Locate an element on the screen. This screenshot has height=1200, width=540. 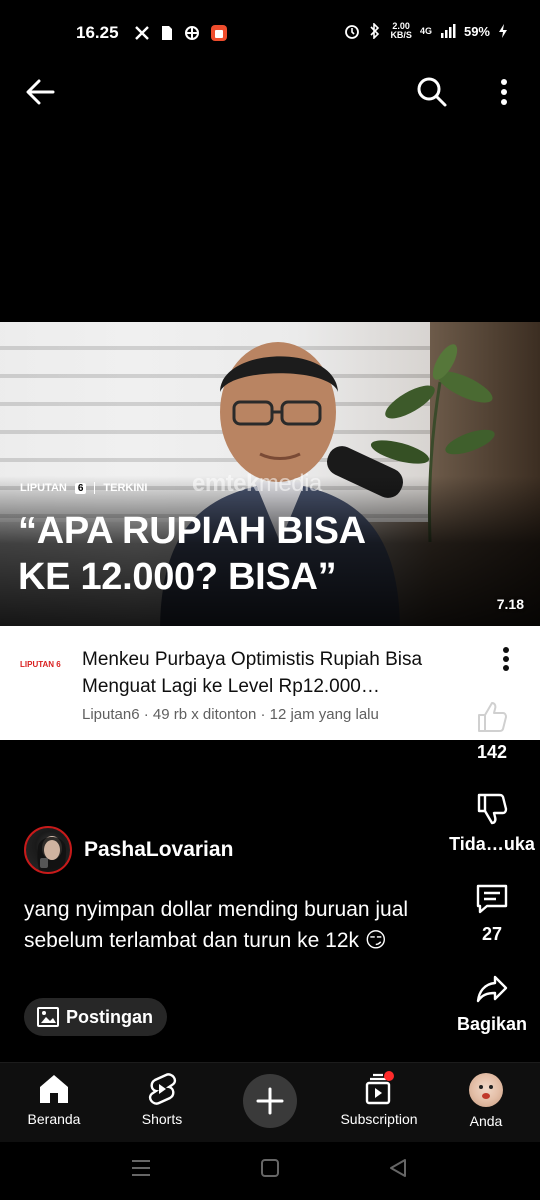
headline-line-1: “APA RUPIAH BISA is located at coordinates (192, 531).